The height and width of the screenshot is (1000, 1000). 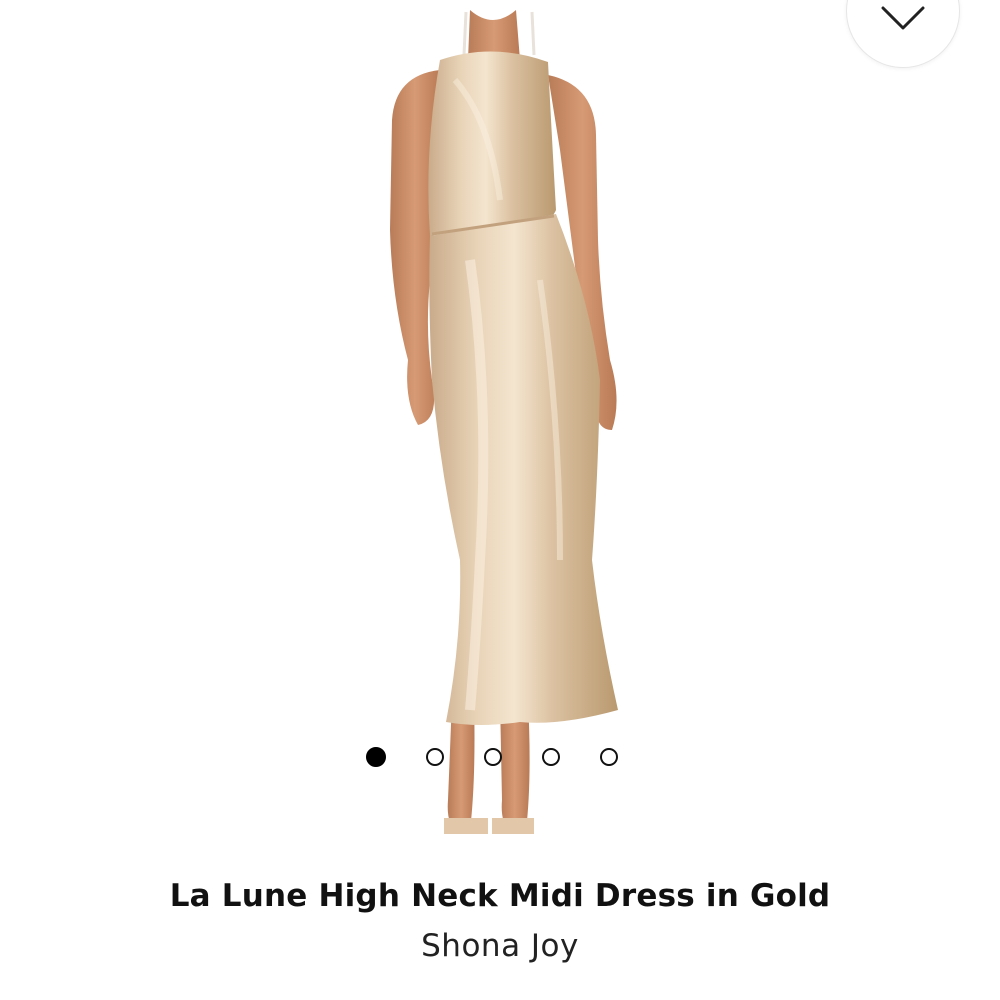 What do you see at coordinates (500, 946) in the screenshot?
I see `product-brand: Shona Joy` at bounding box center [500, 946].